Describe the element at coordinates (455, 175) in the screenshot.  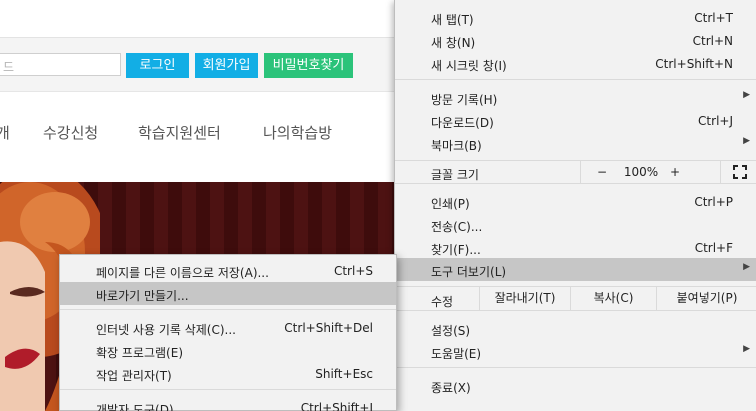
I see `zoom-label: 글꼴 크기` at that location.